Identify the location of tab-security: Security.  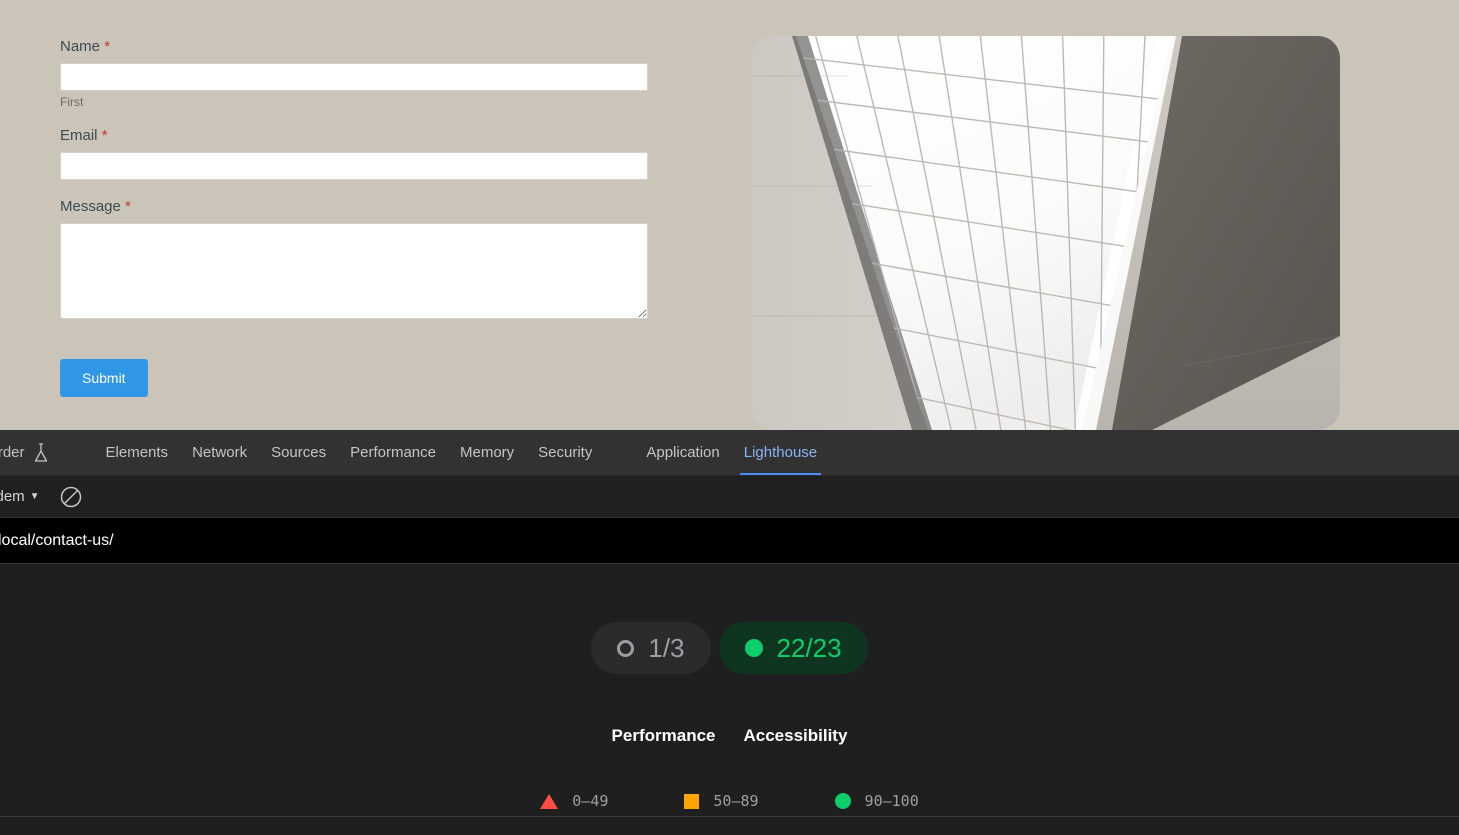
(565, 452).